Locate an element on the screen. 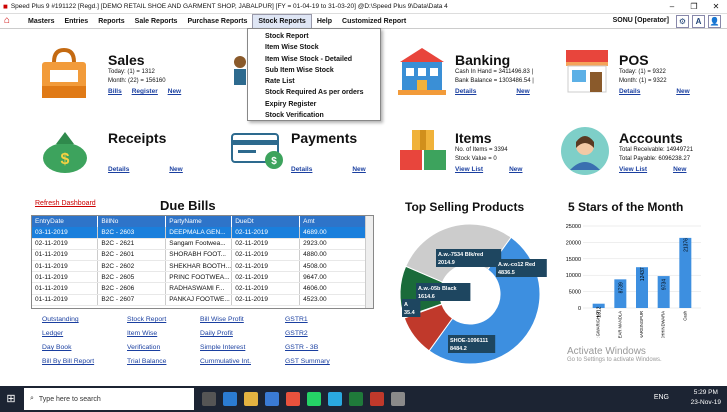 The width and height of the screenshot is (727, 412). quick-link: Bill By Bill Report is located at coordinates (68, 361).